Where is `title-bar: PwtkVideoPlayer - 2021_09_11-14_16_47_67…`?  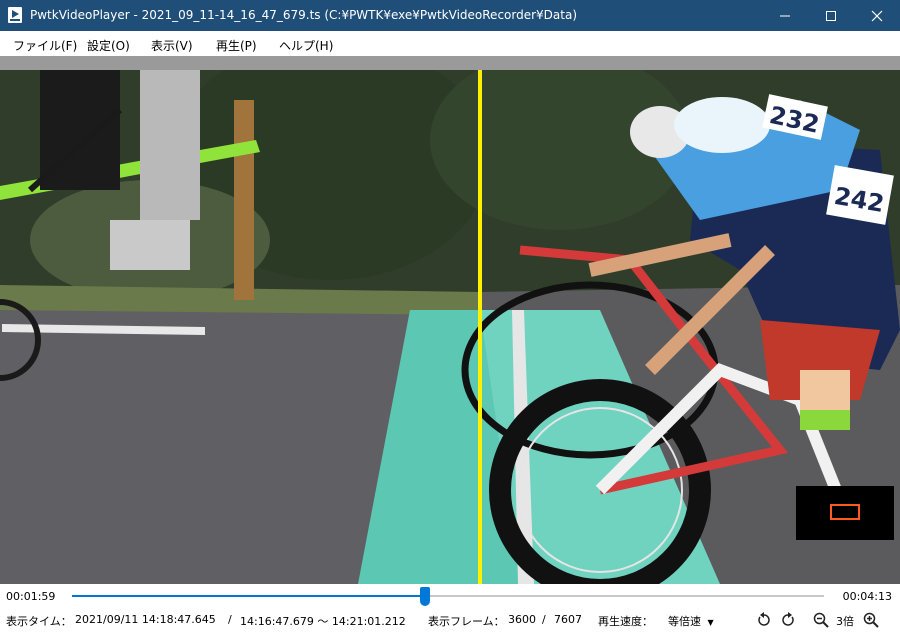 title-bar: PwtkVideoPlayer - 2021_09_11-14_16_47_67… is located at coordinates (450, 15).